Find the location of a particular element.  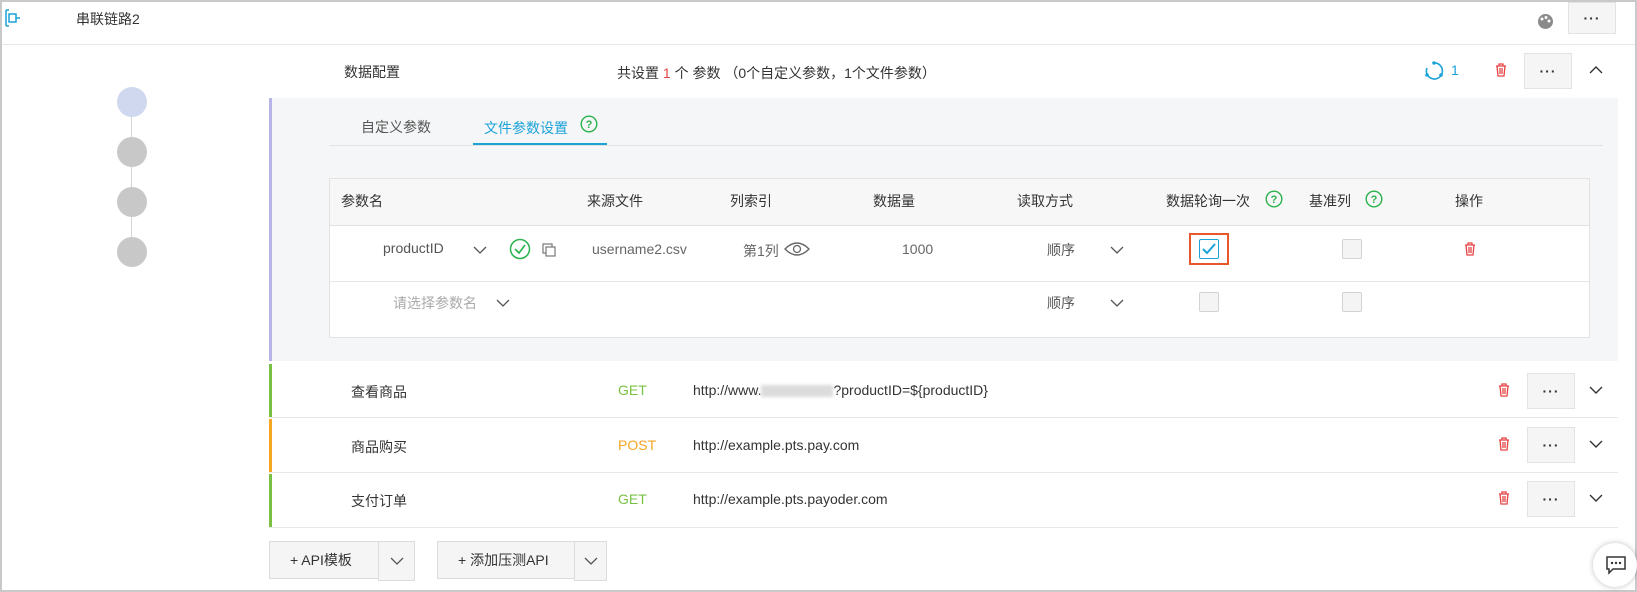

column-index-value: 第1列 is located at coordinates (761, 251).